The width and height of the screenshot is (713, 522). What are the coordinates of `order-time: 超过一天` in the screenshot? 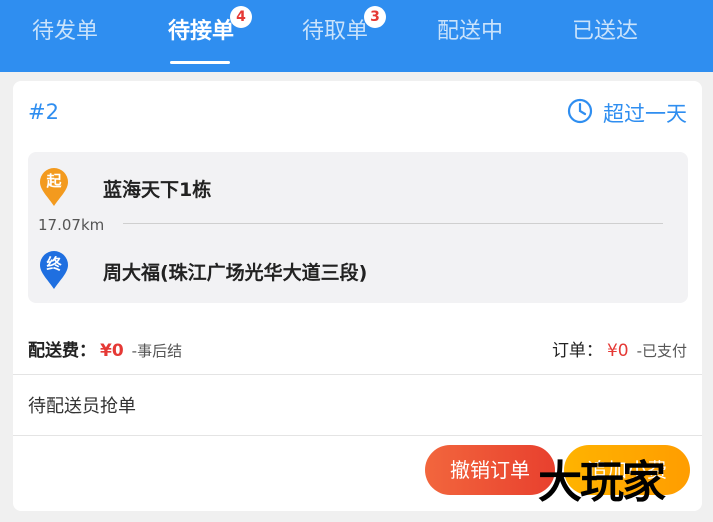 It's located at (627, 113).